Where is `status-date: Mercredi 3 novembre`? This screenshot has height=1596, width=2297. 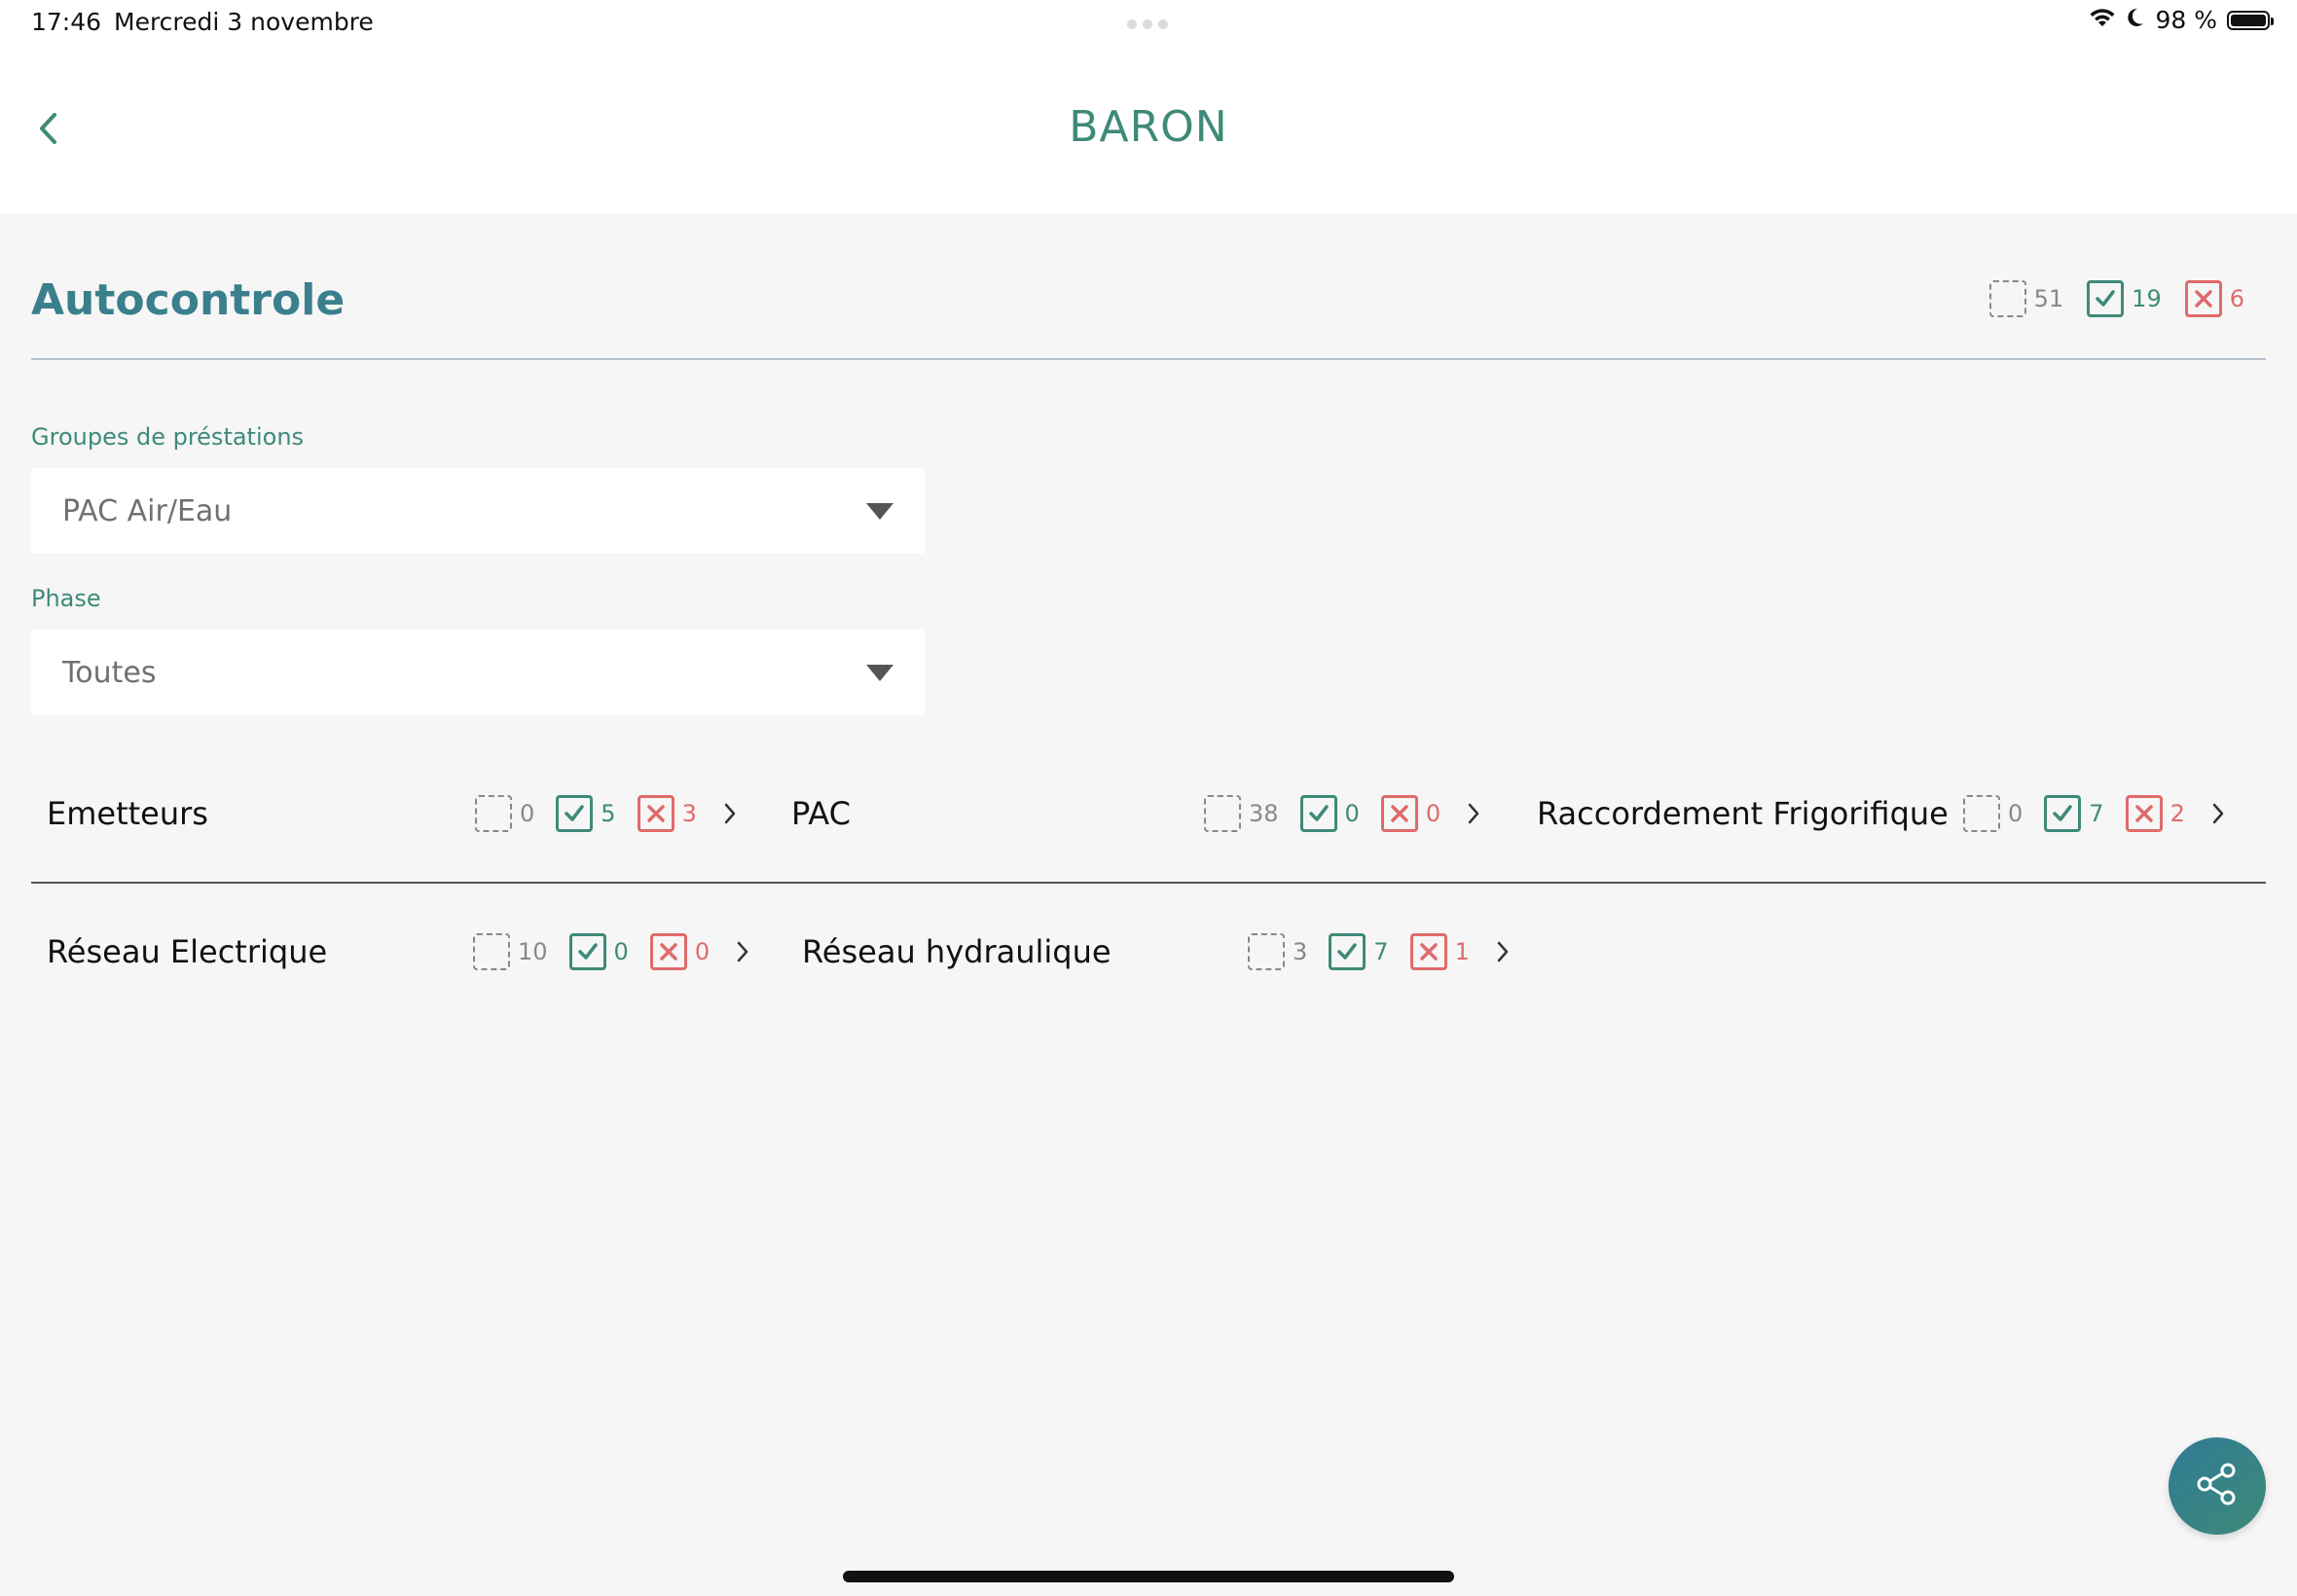 status-date: Mercredi 3 novembre is located at coordinates (244, 22).